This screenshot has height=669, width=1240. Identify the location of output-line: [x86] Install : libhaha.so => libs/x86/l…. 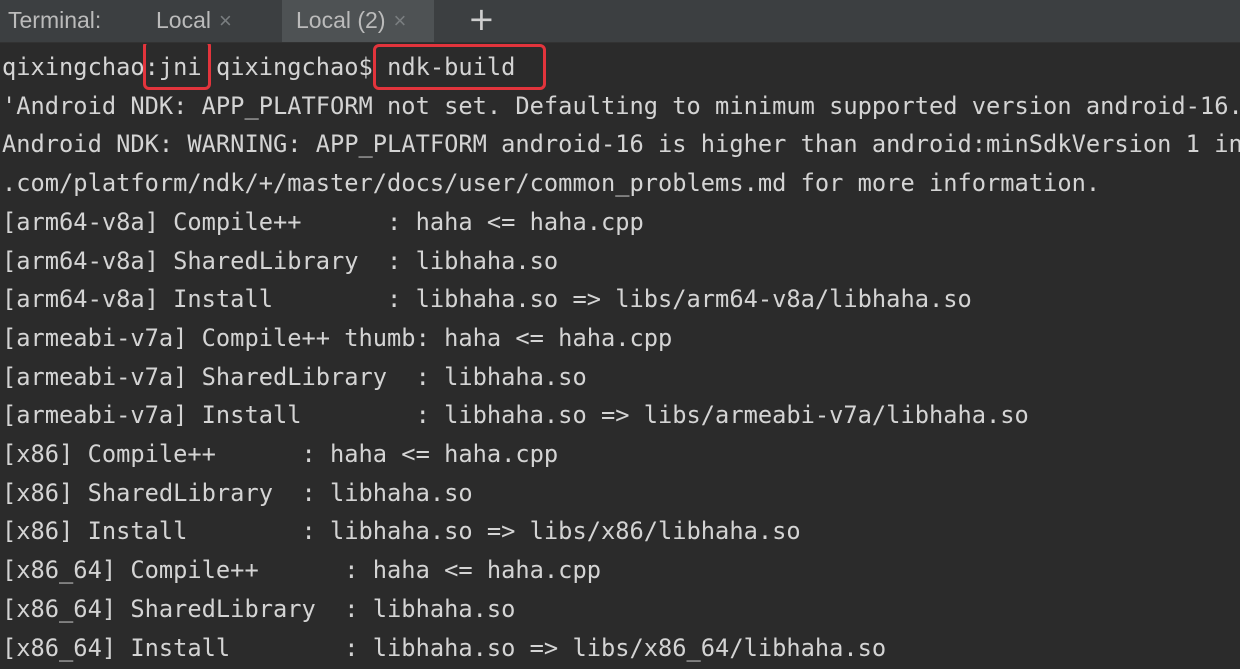
(401, 531).